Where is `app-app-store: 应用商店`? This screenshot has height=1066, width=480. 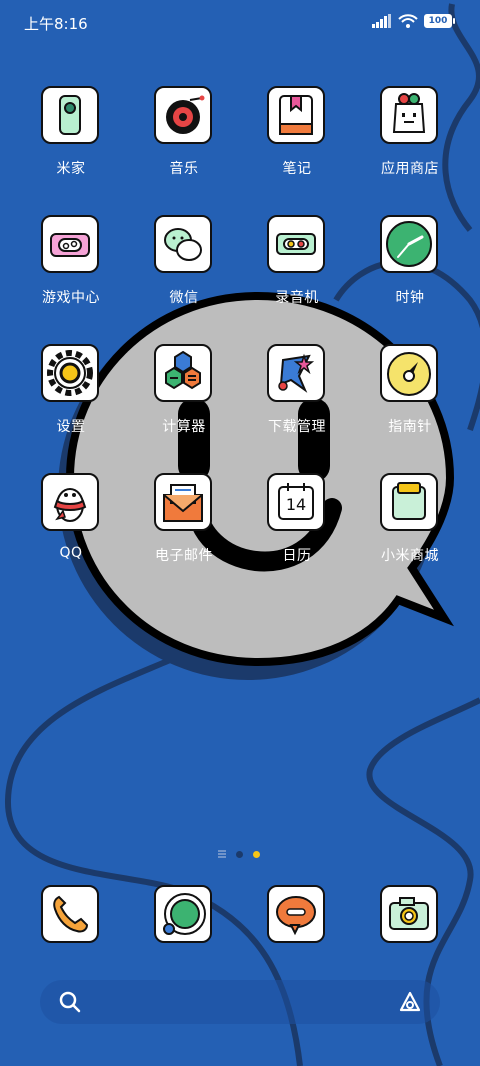
app-app-store: 应用商店 is located at coordinates (410, 141).